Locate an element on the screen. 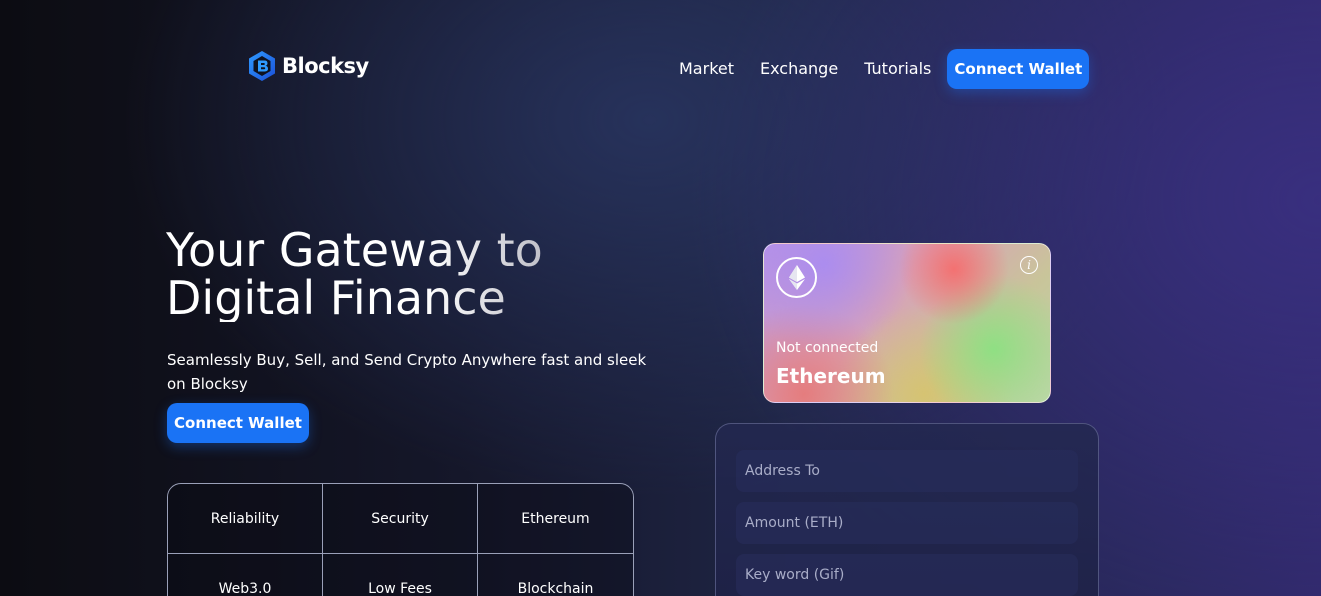  keyword-input is located at coordinates (907, 575).